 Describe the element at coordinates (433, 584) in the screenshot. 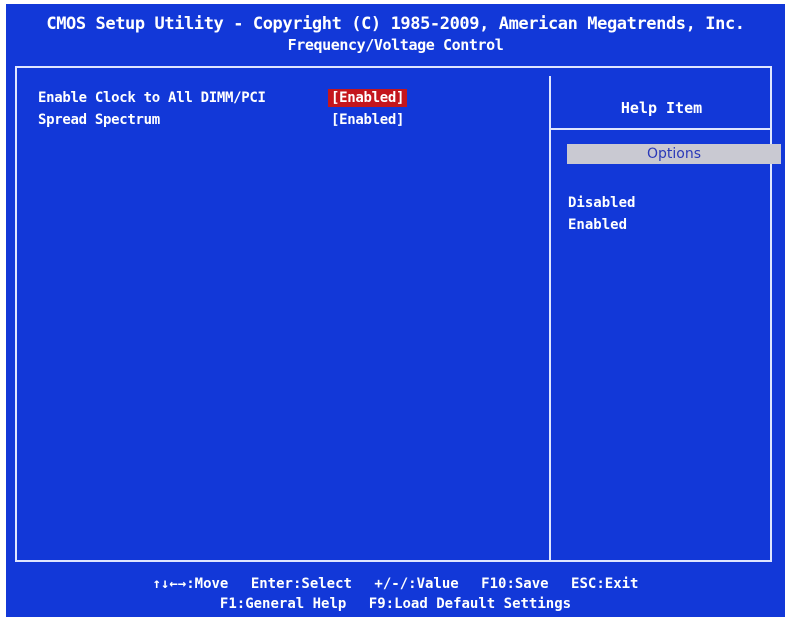

I see `key-action: :Value` at that location.